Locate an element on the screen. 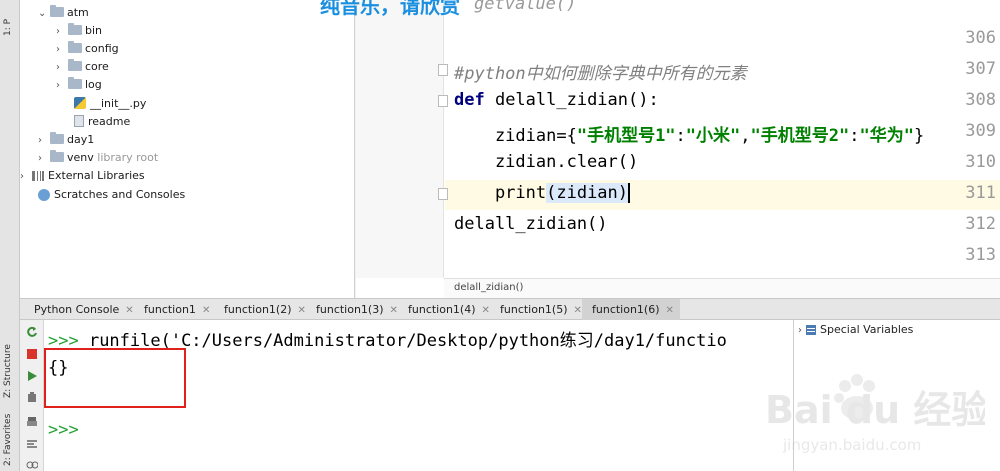 The image size is (1000, 471). tree-item-venv: › venv library root is located at coordinates (98, 158).